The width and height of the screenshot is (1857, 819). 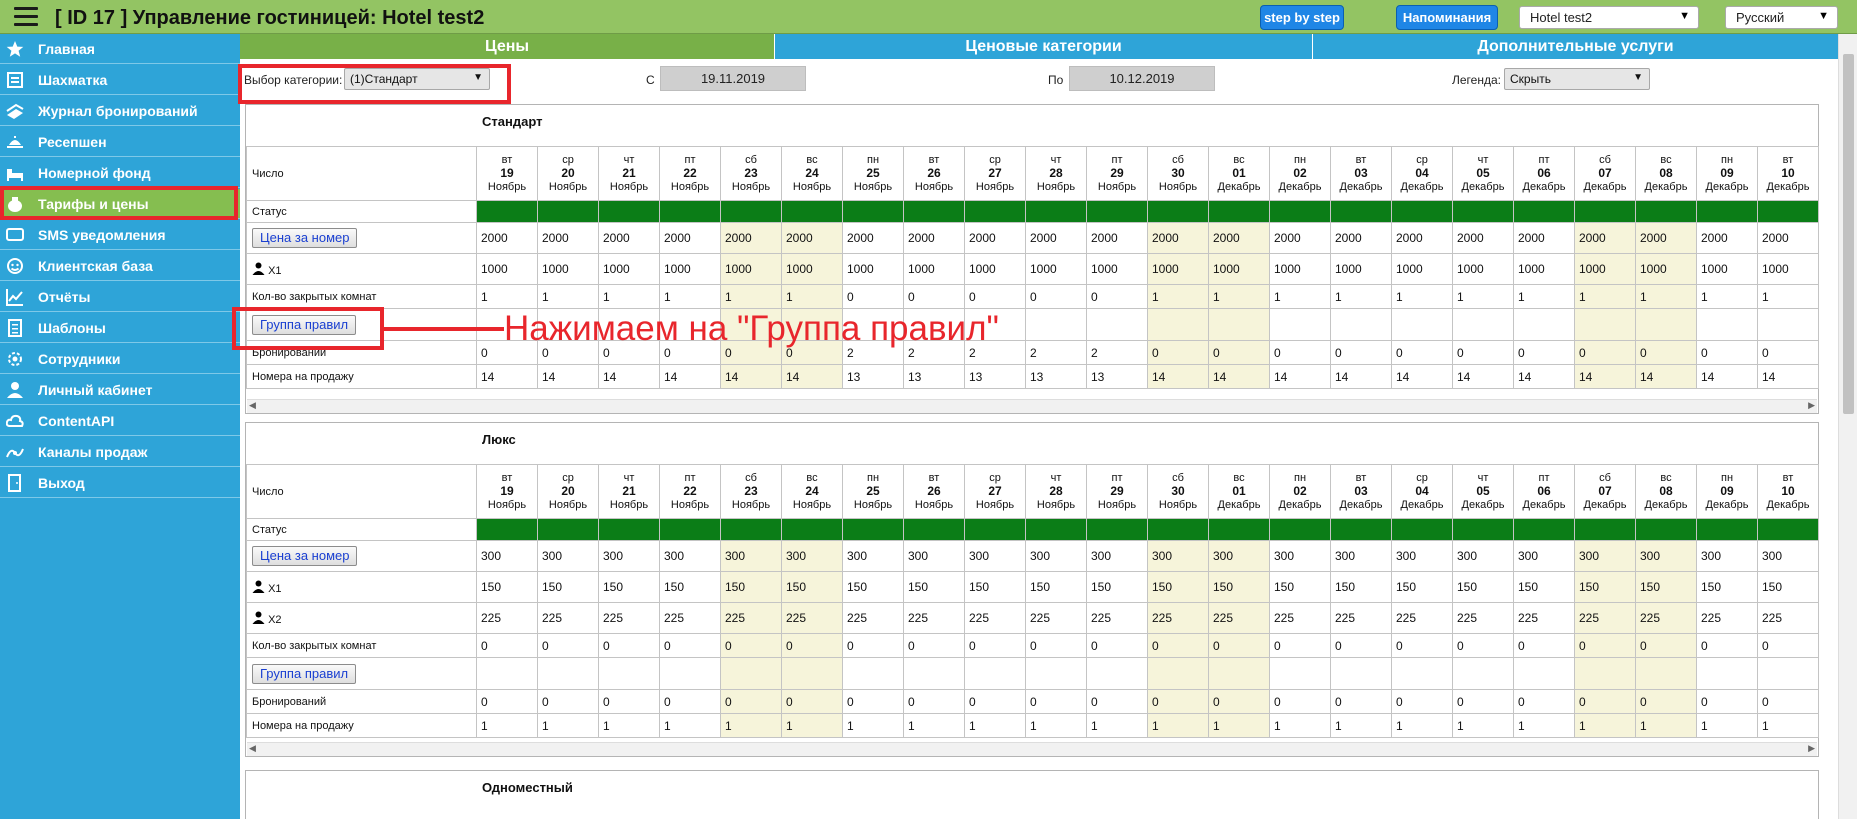 I want to click on step-by-step-button: step by step, so click(x=1302, y=17).